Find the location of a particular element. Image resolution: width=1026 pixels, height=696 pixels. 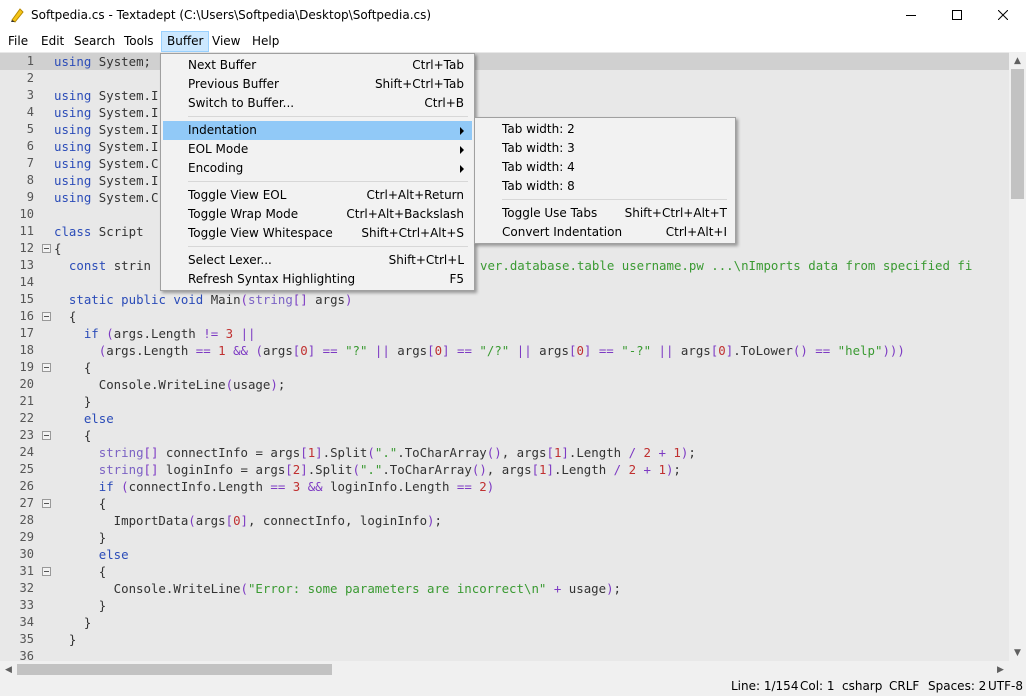

status-encoding: UTF-8 is located at coordinates (1005, 686).